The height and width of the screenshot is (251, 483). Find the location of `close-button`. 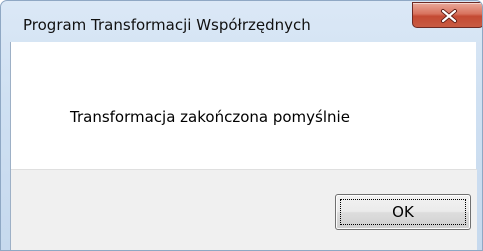

close-button is located at coordinates (447, 15).